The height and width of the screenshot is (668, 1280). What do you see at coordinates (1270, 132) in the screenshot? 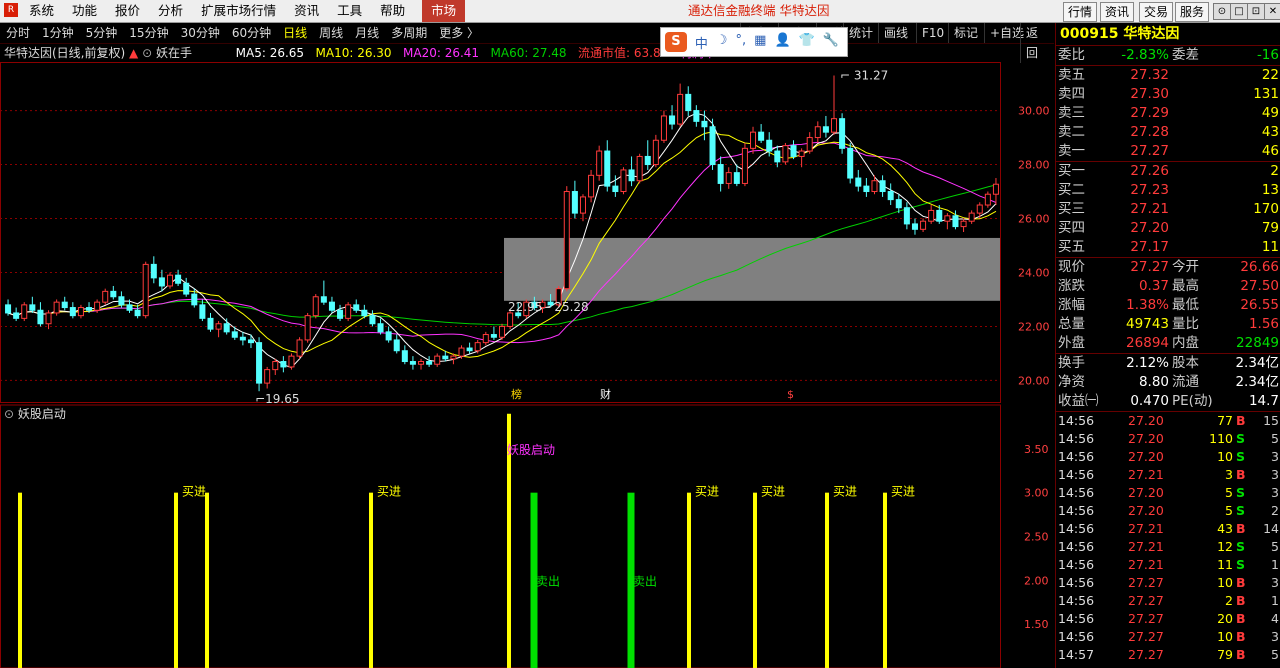
I see `ask-volume: 43` at bounding box center [1270, 132].